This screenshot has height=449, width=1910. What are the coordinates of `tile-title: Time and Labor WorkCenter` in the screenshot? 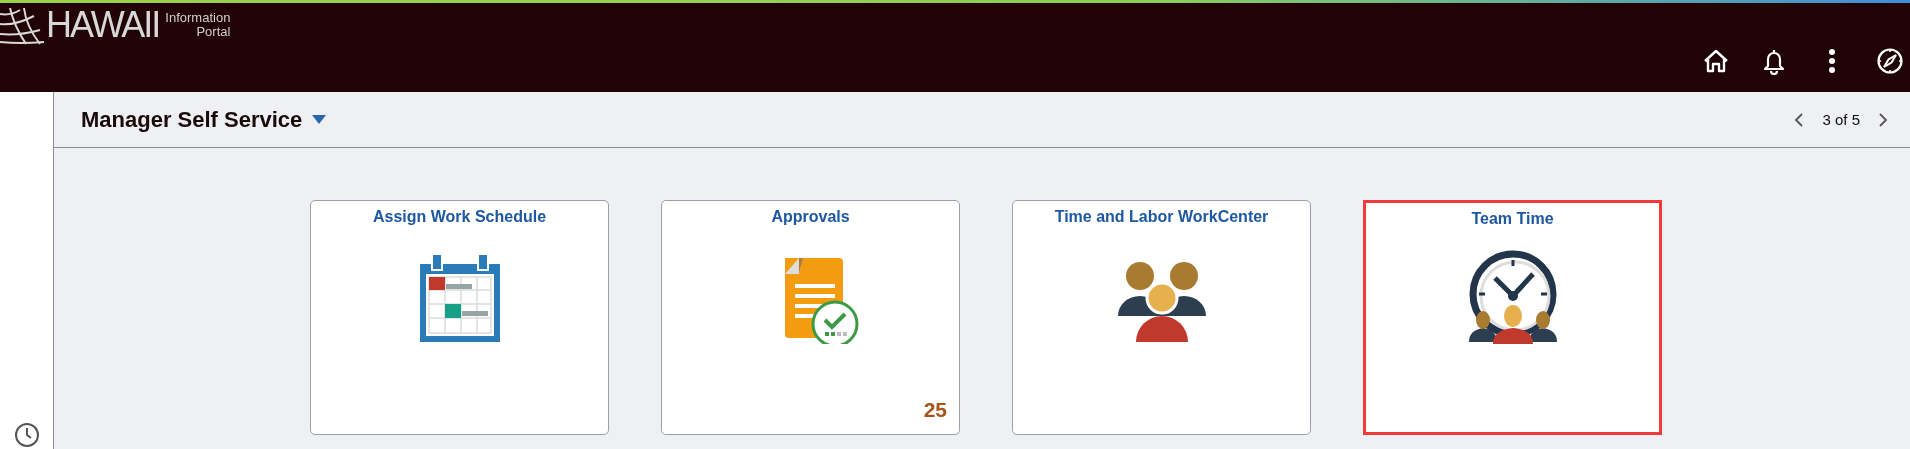 It's located at (1161, 217).